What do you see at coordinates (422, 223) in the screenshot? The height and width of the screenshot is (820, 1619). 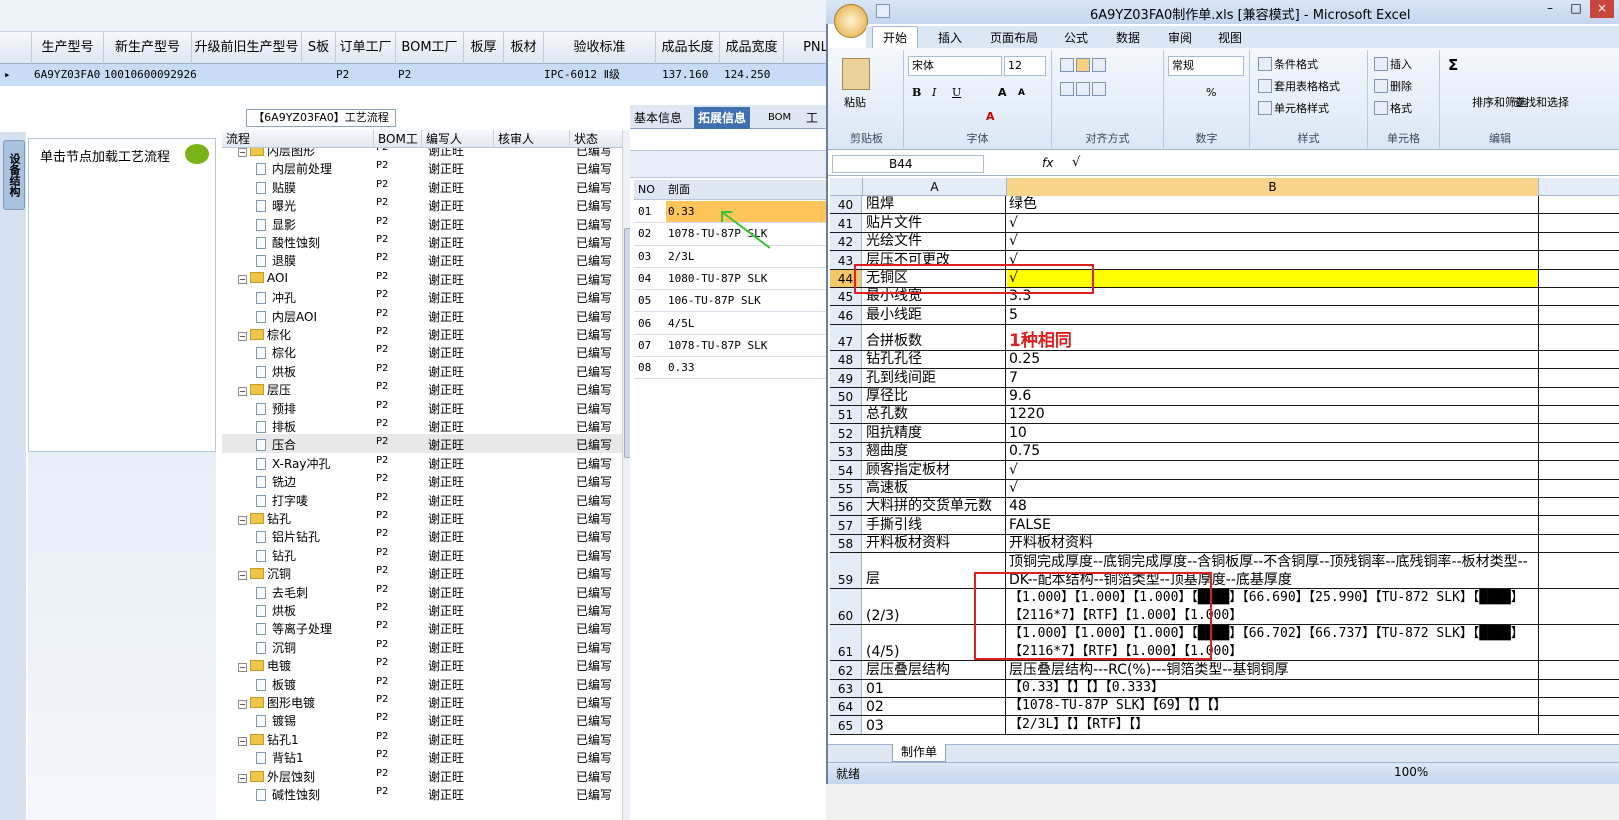 I see `tree-row: 显影 P2 谢正旺 已编写` at bounding box center [422, 223].